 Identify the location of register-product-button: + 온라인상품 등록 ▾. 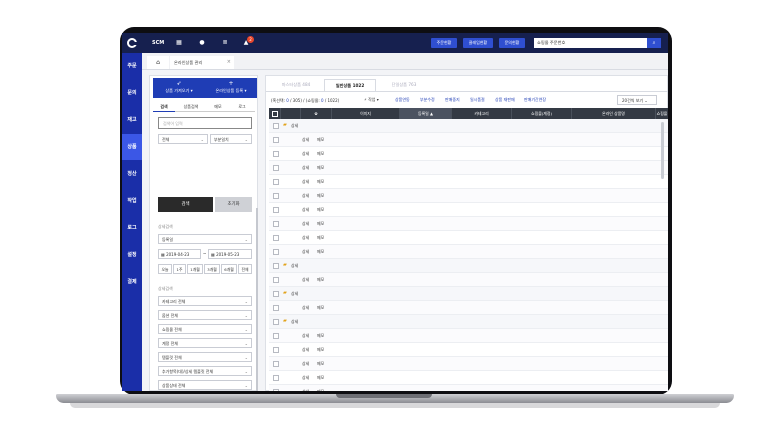
(231, 88).